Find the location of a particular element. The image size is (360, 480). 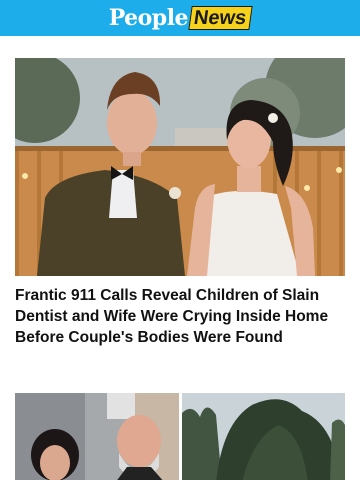

article-thumbnail-right is located at coordinates (263, 436).